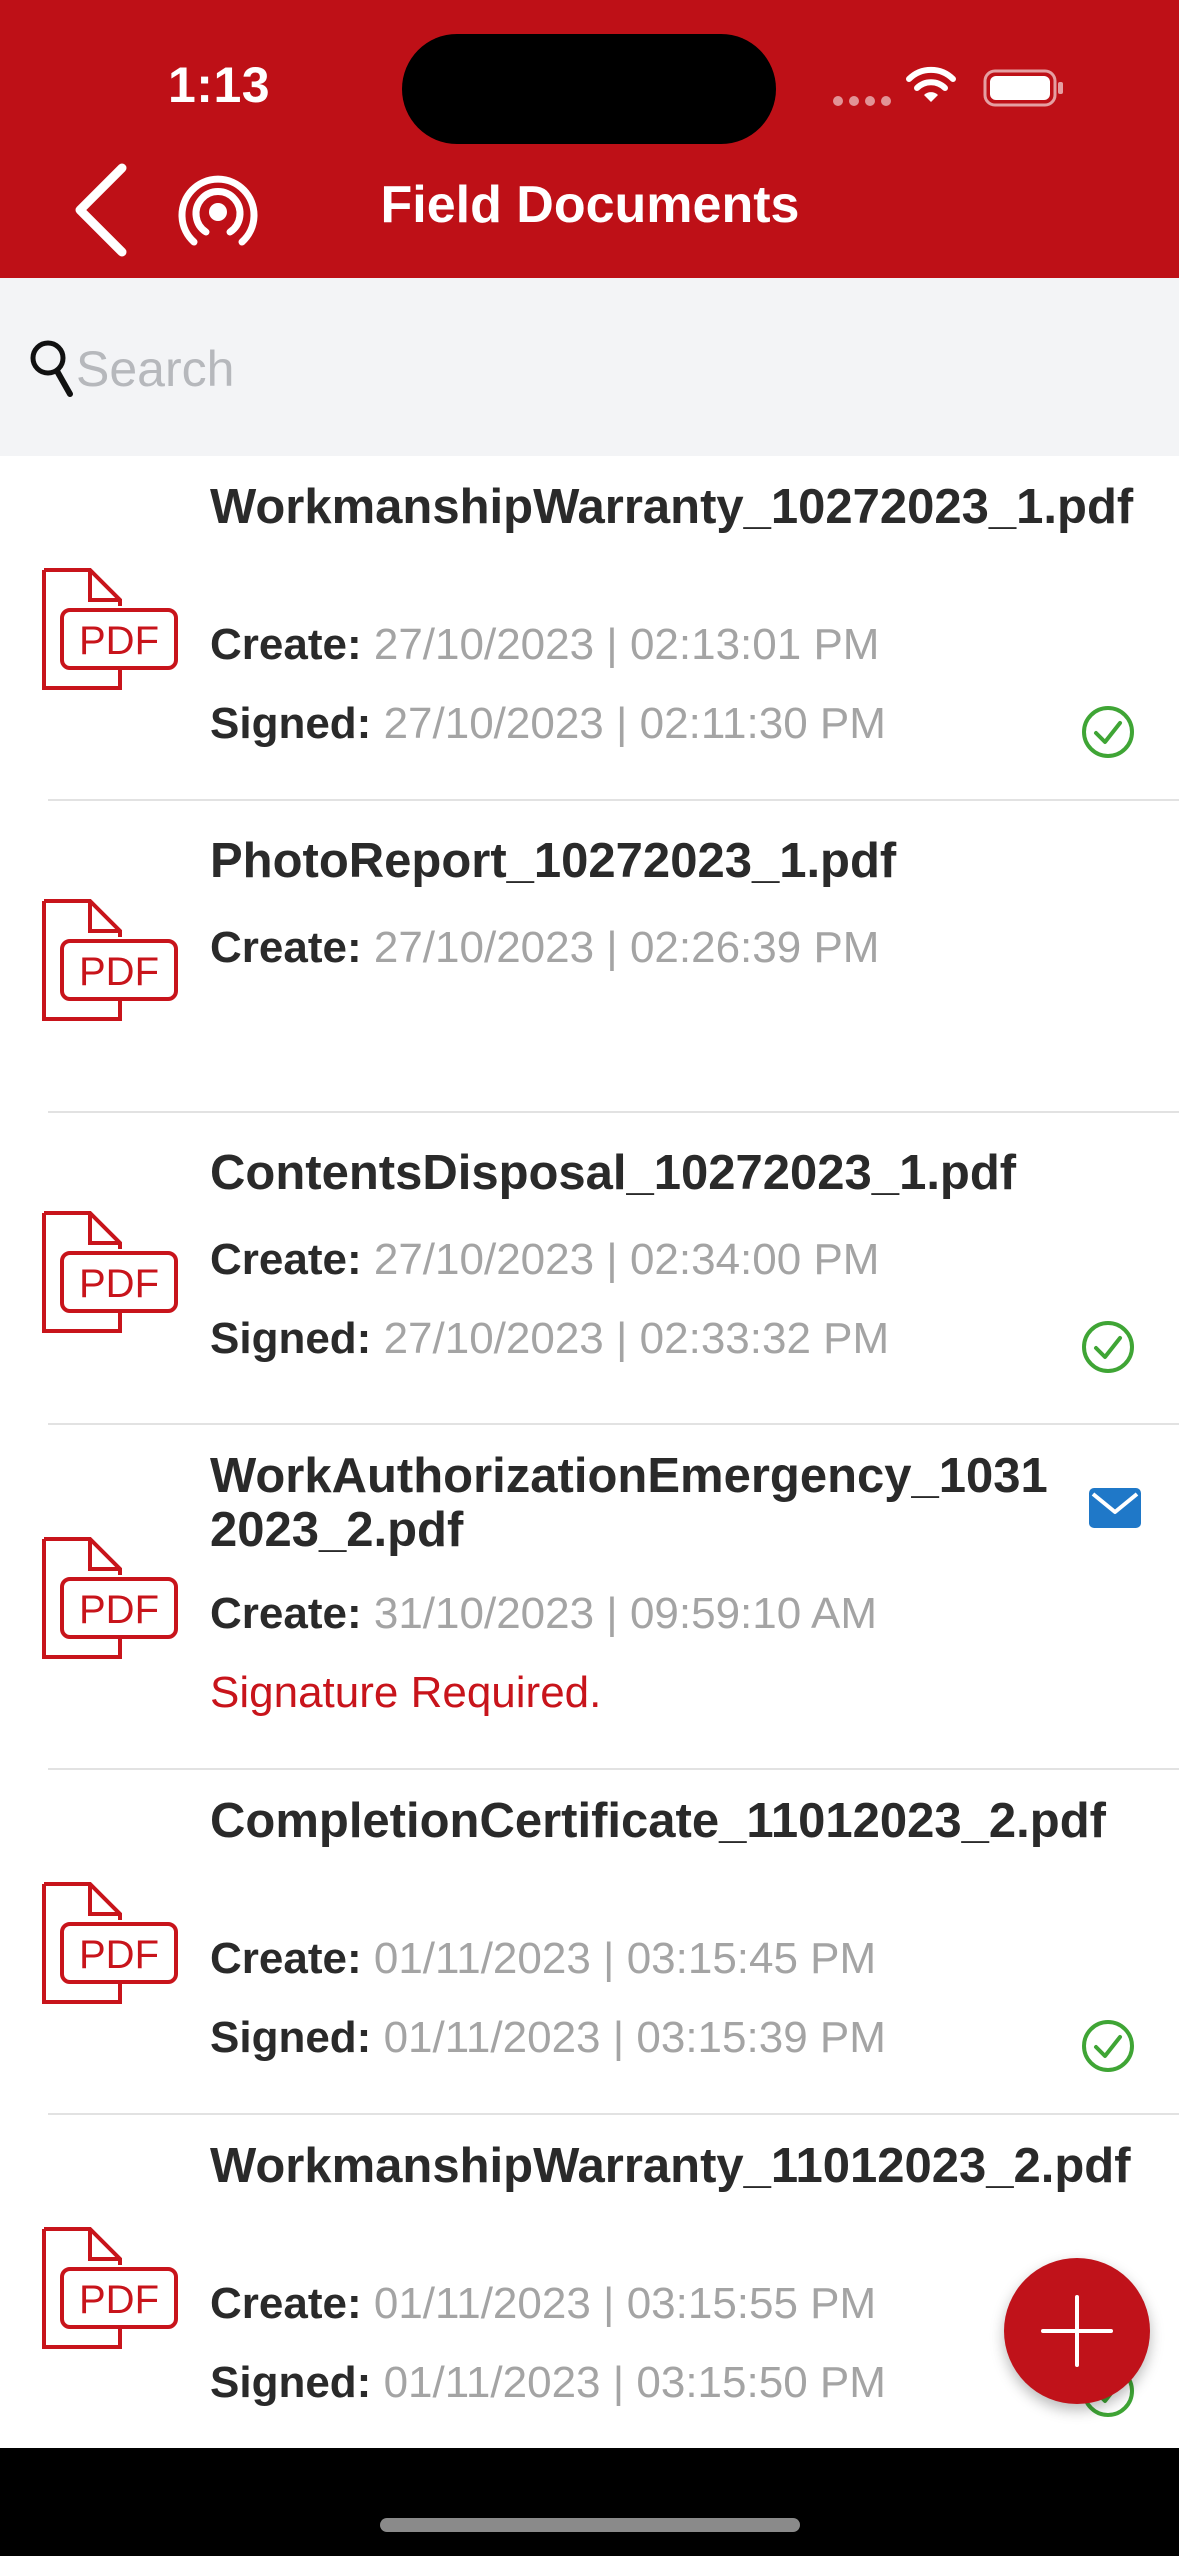 This screenshot has height=2556, width=1179. Describe the element at coordinates (634, 2037) in the screenshot. I see `signed-value: 01/11/2023 | 03:15:39 PM` at that location.